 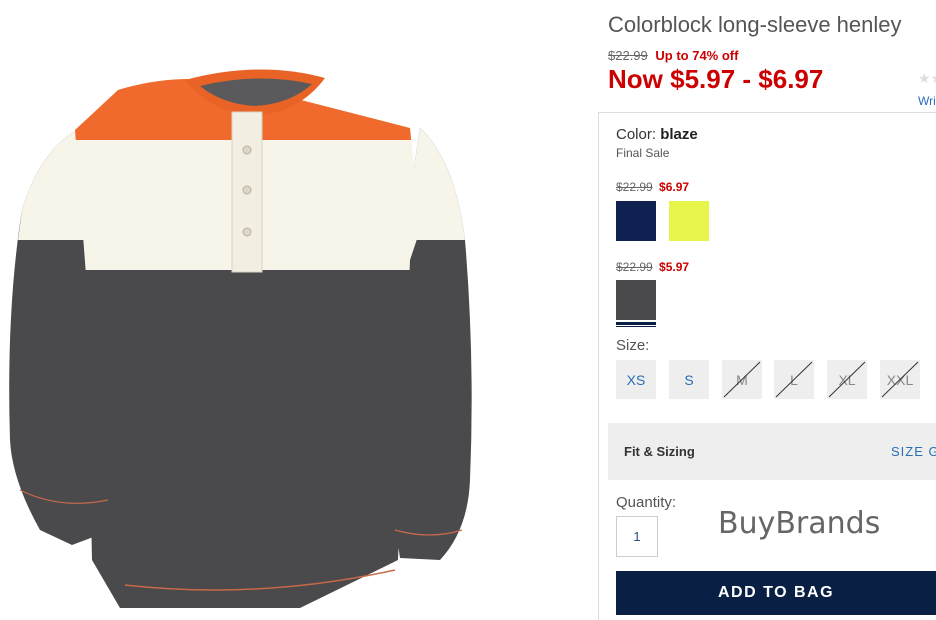 I want to click on color-label-prefix: Color:, so click(x=636, y=134).